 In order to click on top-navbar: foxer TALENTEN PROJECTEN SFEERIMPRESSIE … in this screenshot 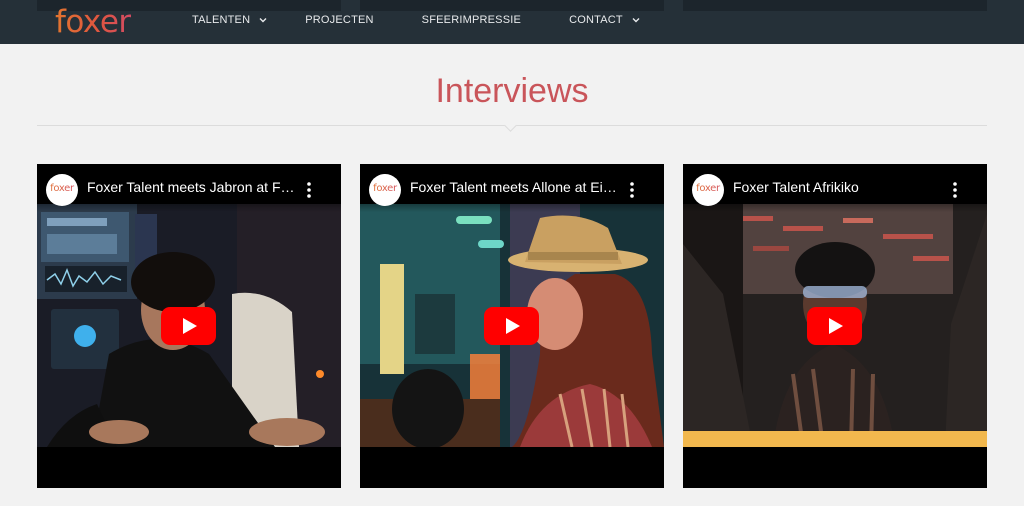, I will do `click(512, 22)`.